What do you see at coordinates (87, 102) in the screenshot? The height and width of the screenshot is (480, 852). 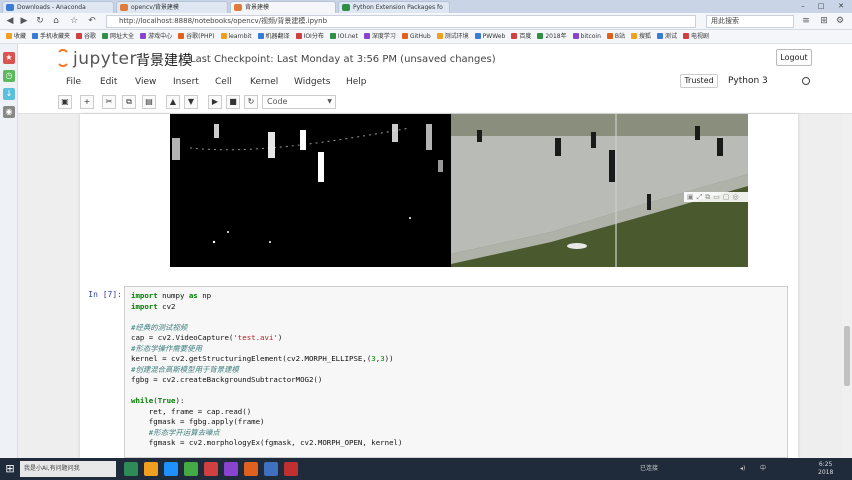 I see `add-cell-icon: +` at bounding box center [87, 102].